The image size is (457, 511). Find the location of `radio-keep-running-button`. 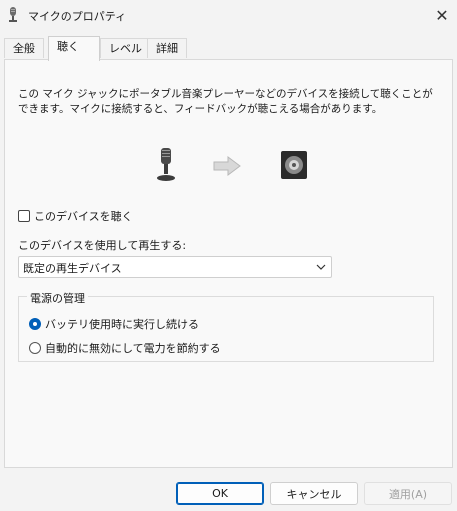

radio-keep-running-button is located at coordinates (35, 324).